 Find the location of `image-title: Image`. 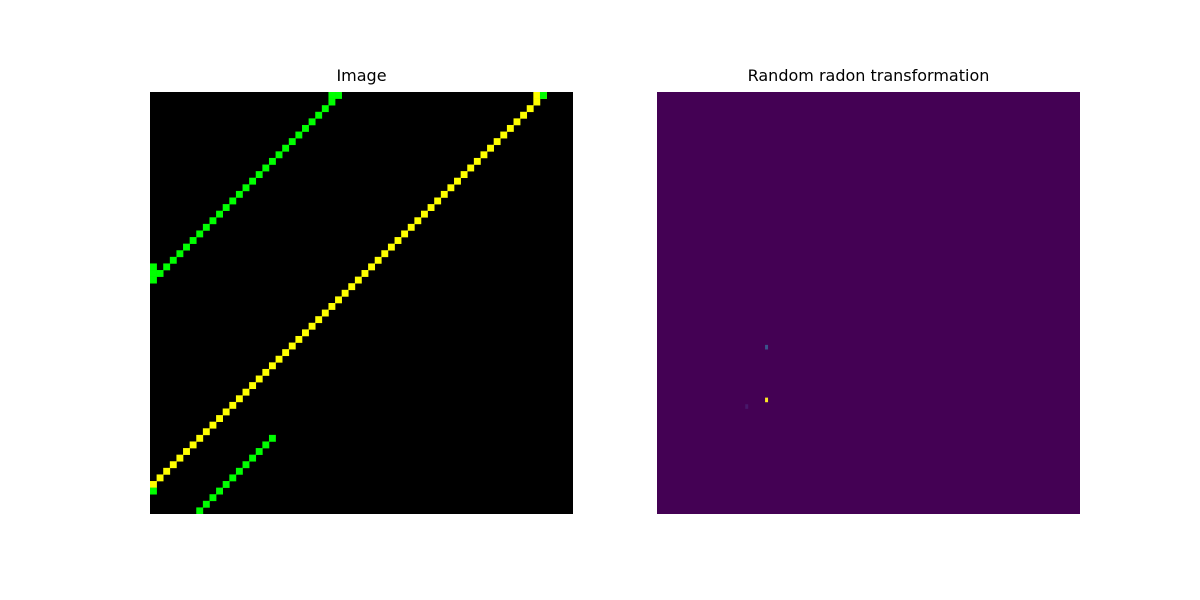

image-title: Image is located at coordinates (361, 75).